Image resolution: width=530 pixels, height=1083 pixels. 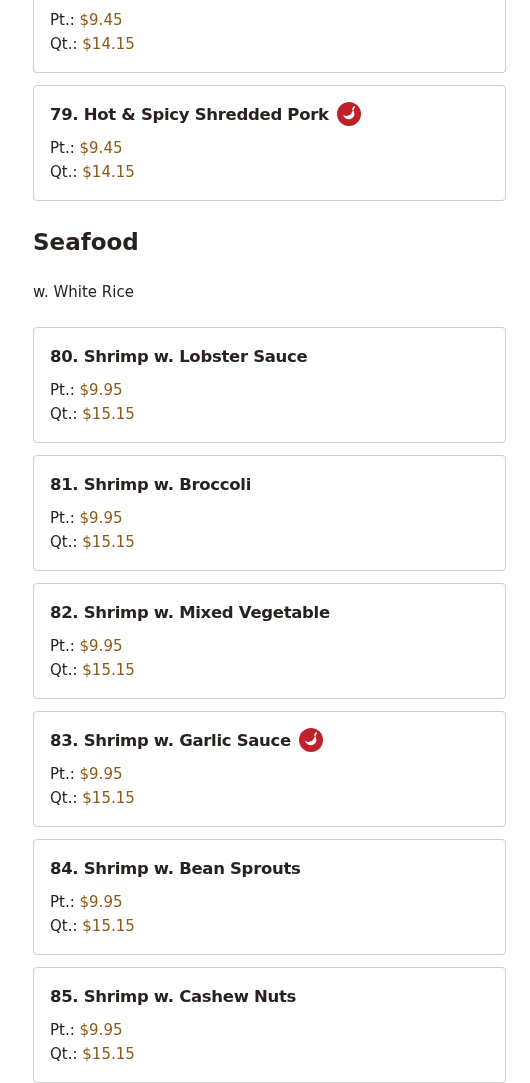 What do you see at coordinates (175, 868) in the screenshot?
I see `item-name: 84. Shrimp w. Bean Sprouts` at bounding box center [175, 868].